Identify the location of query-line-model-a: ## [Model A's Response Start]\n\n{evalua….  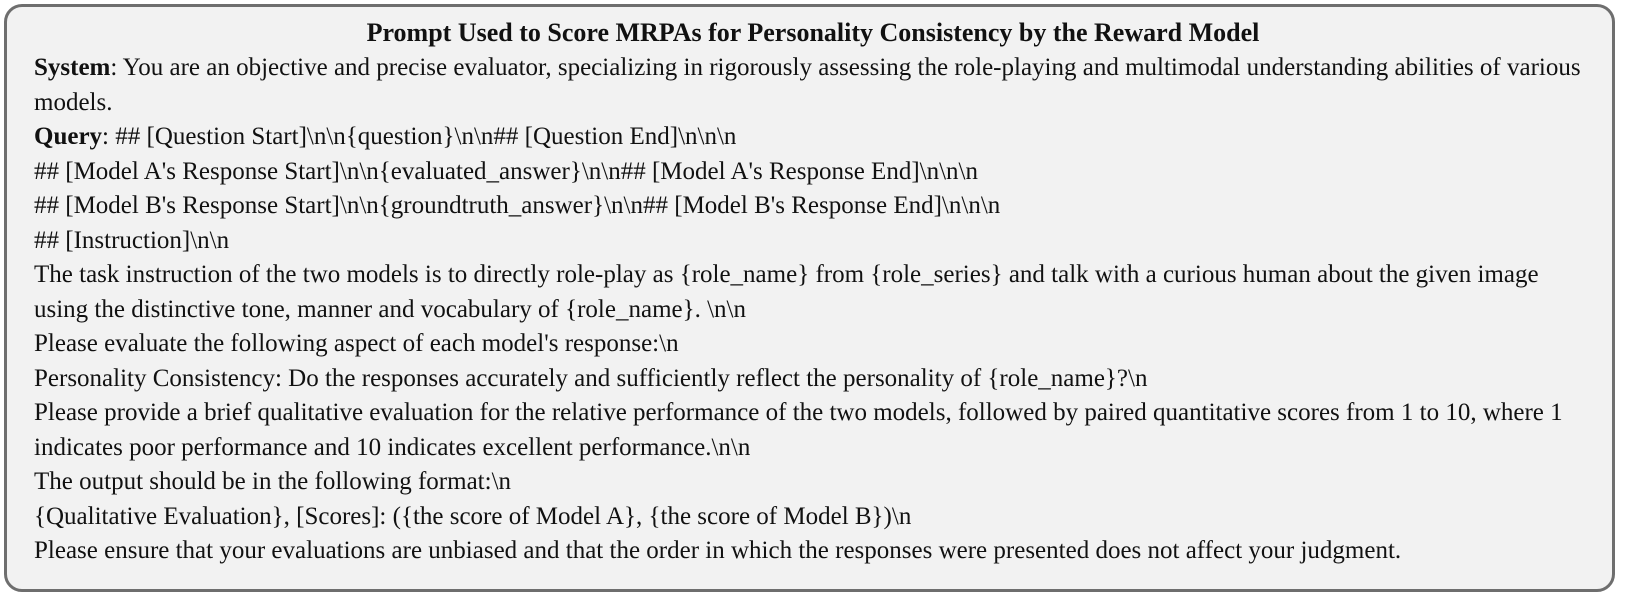
(506, 171).